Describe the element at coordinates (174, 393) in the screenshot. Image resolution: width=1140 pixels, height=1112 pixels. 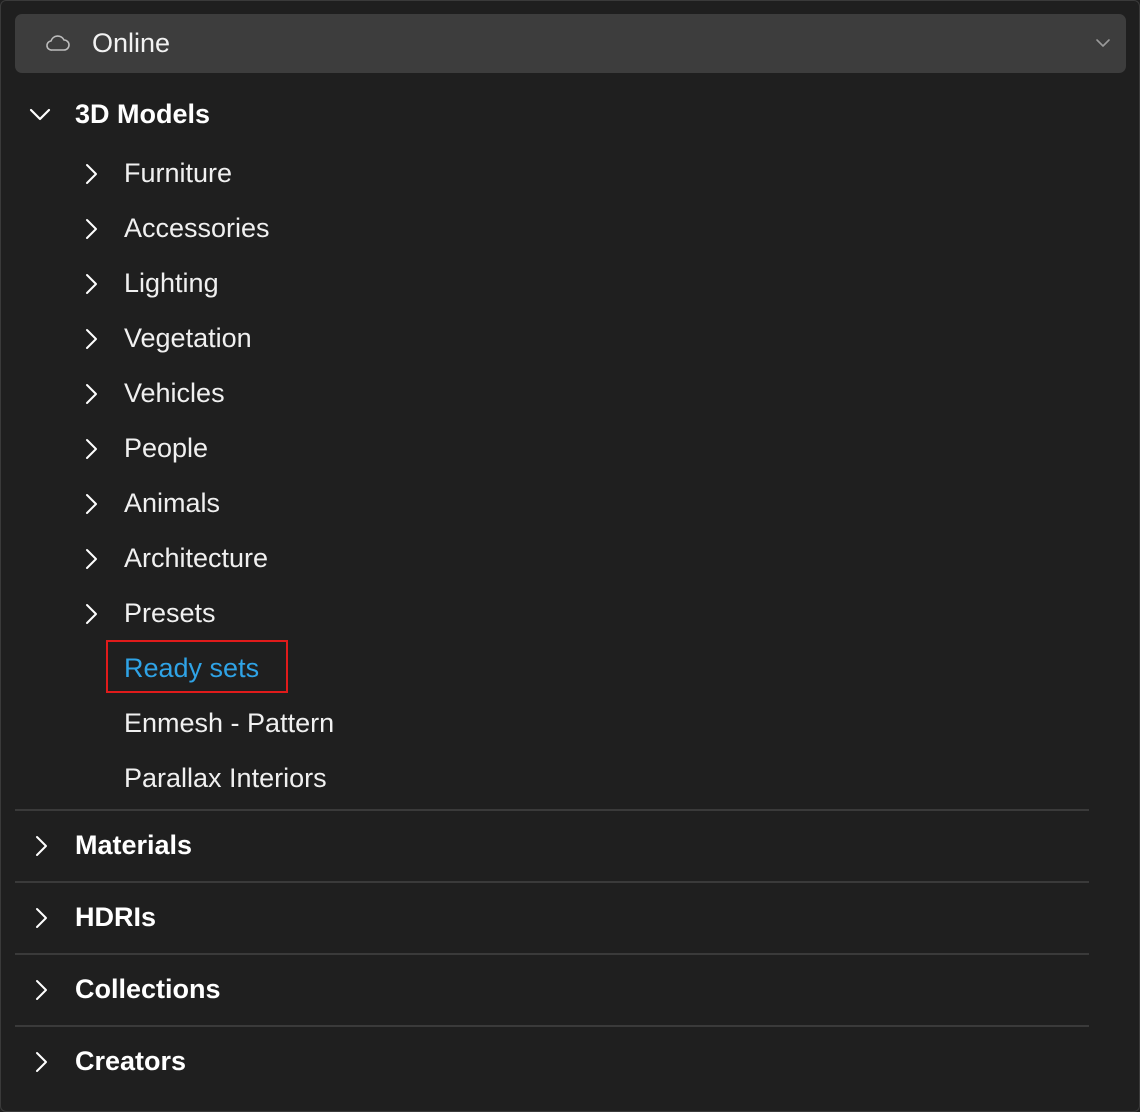
I see `tree-item-label: Vehicles` at that location.